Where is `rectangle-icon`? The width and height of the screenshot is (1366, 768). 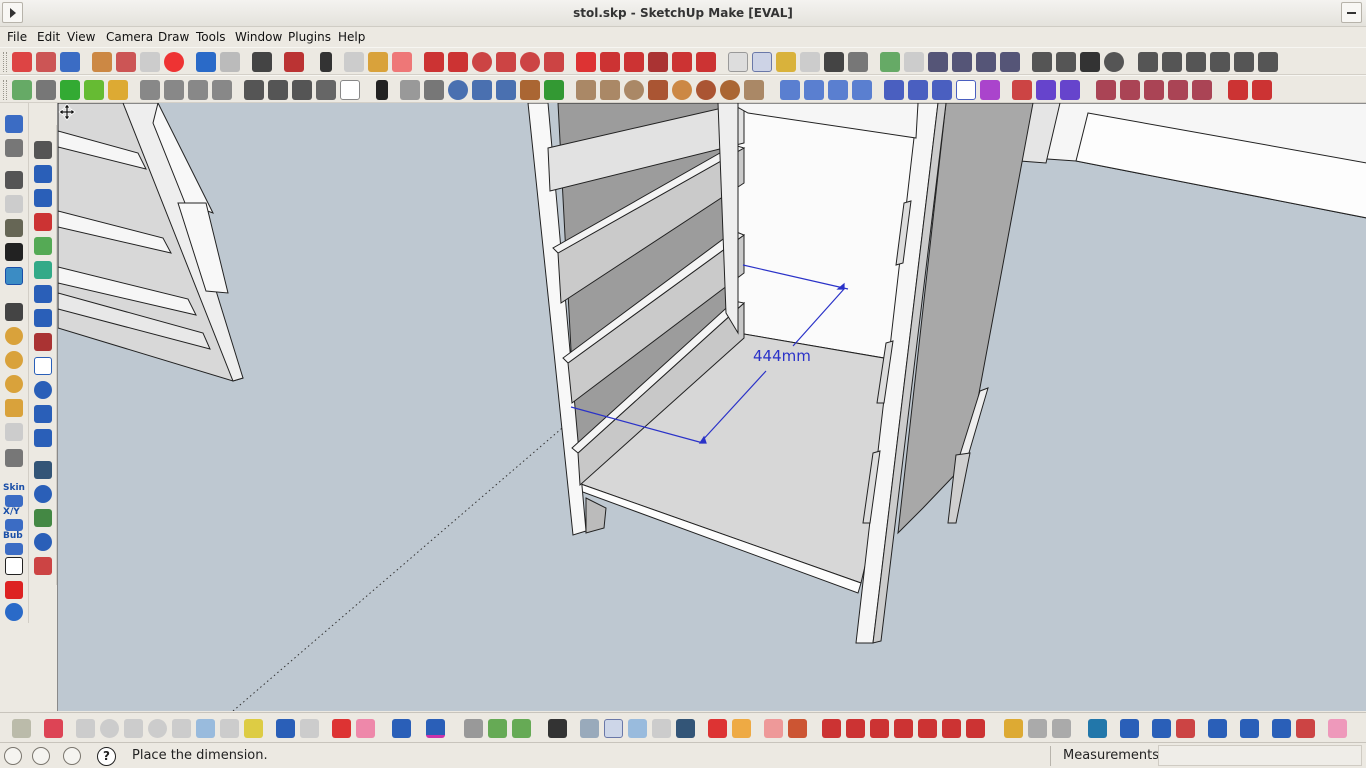 rectangle-icon is located at coordinates (434, 62).